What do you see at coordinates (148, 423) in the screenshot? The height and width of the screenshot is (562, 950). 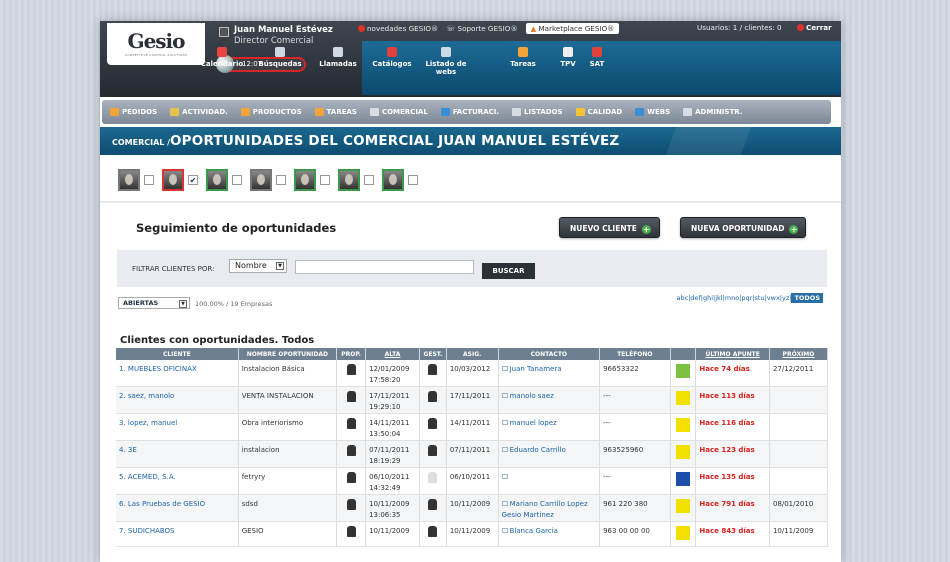 I see `client-link: 3. lopez, manuel` at bounding box center [148, 423].